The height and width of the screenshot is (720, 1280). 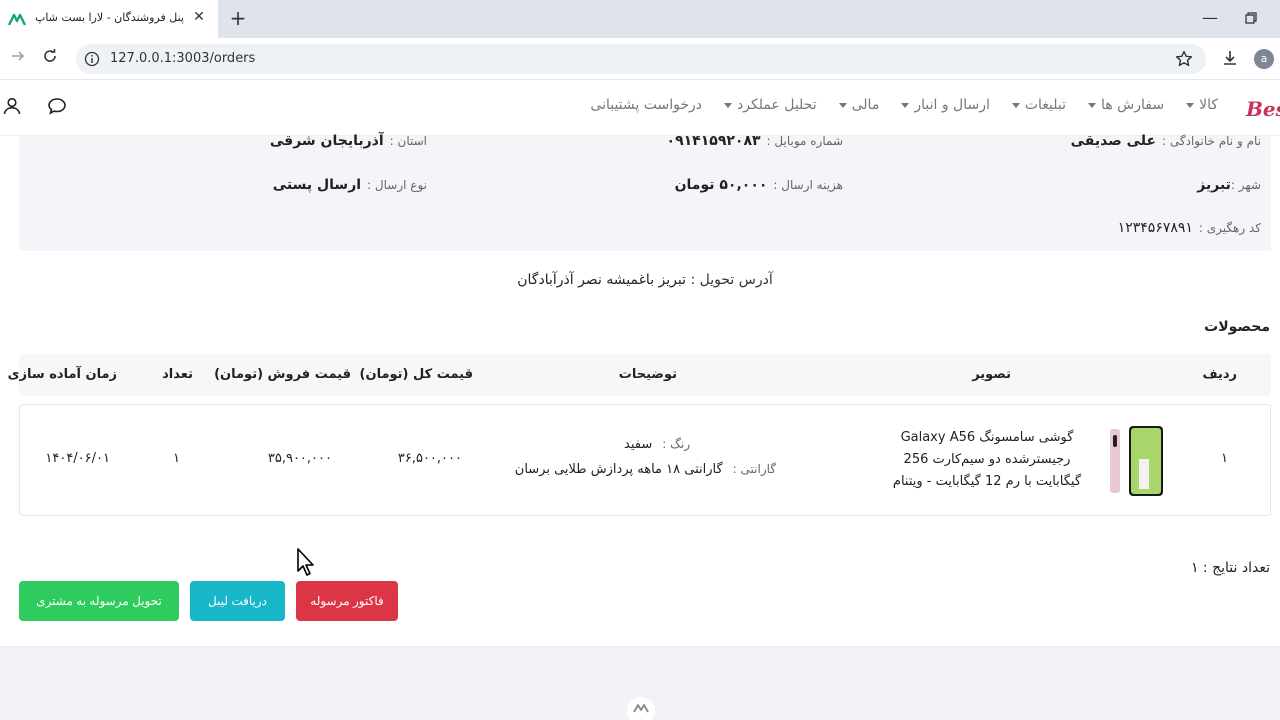 What do you see at coordinates (183, 58) in the screenshot?
I see `url-text: 127.0.0.1:3003/orders` at bounding box center [183, 58].